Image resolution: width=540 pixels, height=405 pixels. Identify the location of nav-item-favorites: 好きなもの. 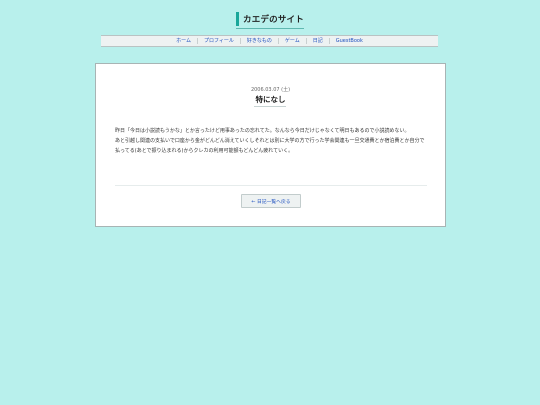
(258, 41).